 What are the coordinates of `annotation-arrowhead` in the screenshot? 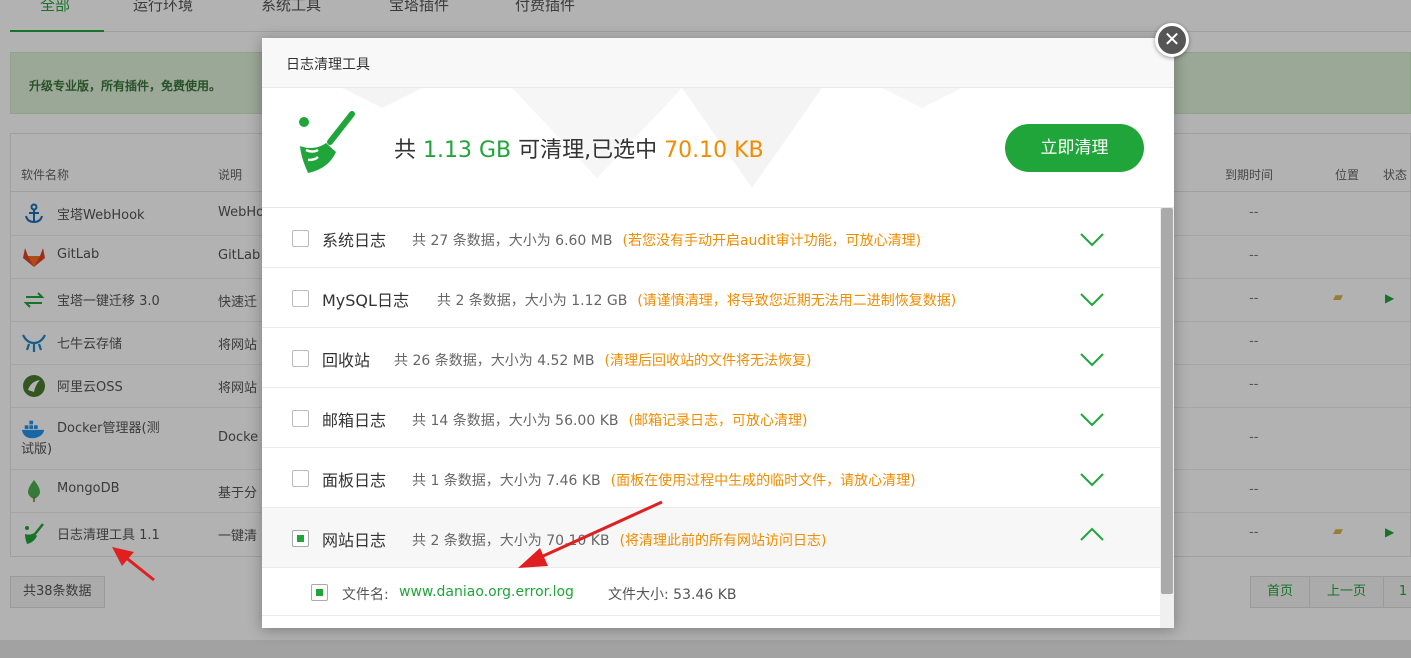 It's located at (533, 558).